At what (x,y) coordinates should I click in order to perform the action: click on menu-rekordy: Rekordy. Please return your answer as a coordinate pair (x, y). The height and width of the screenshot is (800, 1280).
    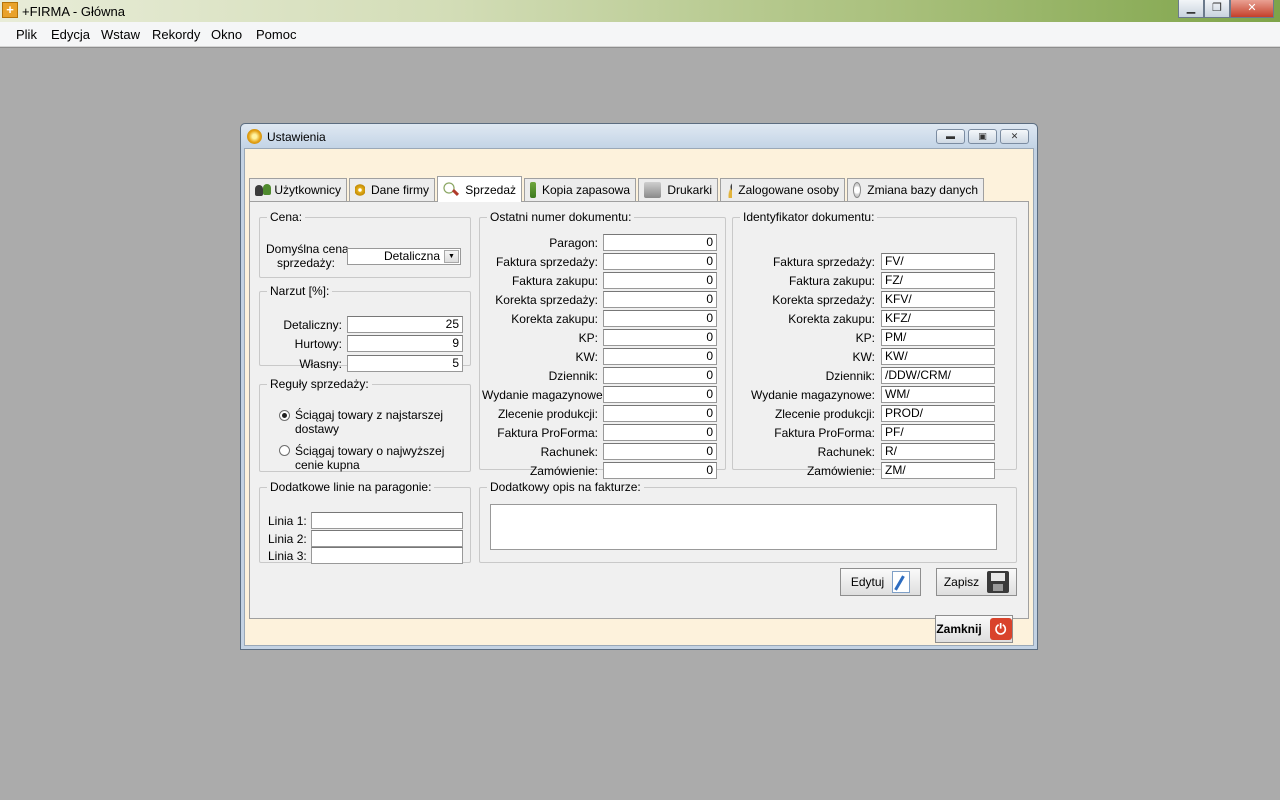
    Looking at the image, I should click on (176, 34).